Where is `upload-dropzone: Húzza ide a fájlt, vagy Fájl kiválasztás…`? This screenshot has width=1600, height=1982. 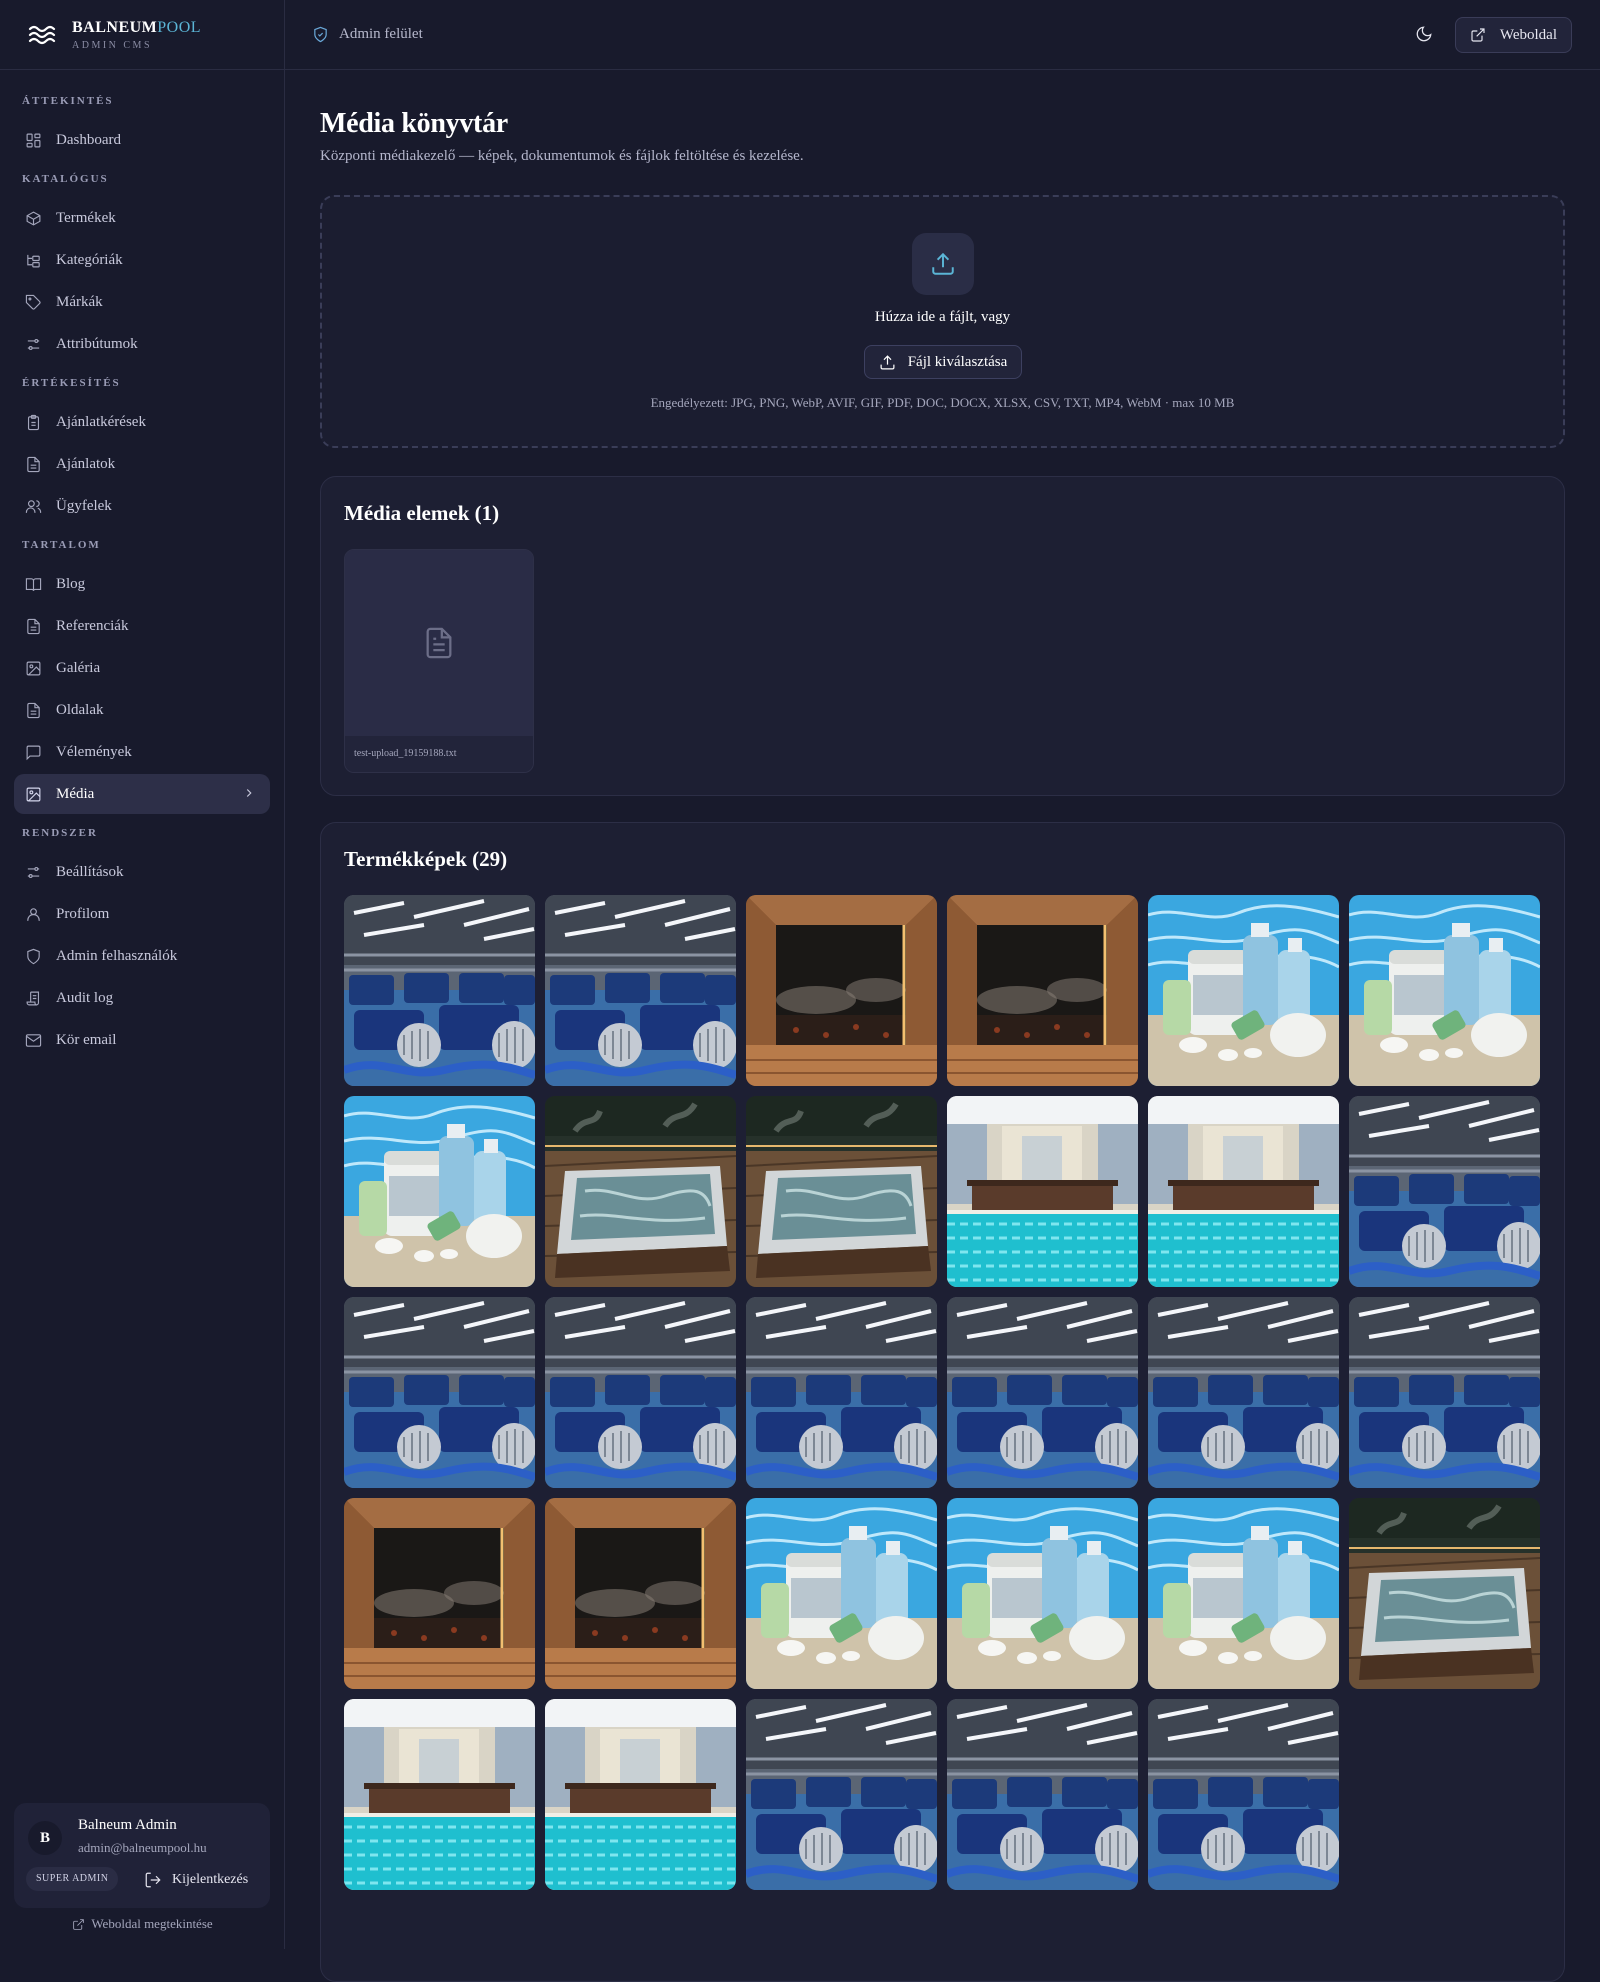
upload-dropzone: Húzza ide a fájlt, vagy Fájl kiválasztás… is located at coordinates (942, 321).